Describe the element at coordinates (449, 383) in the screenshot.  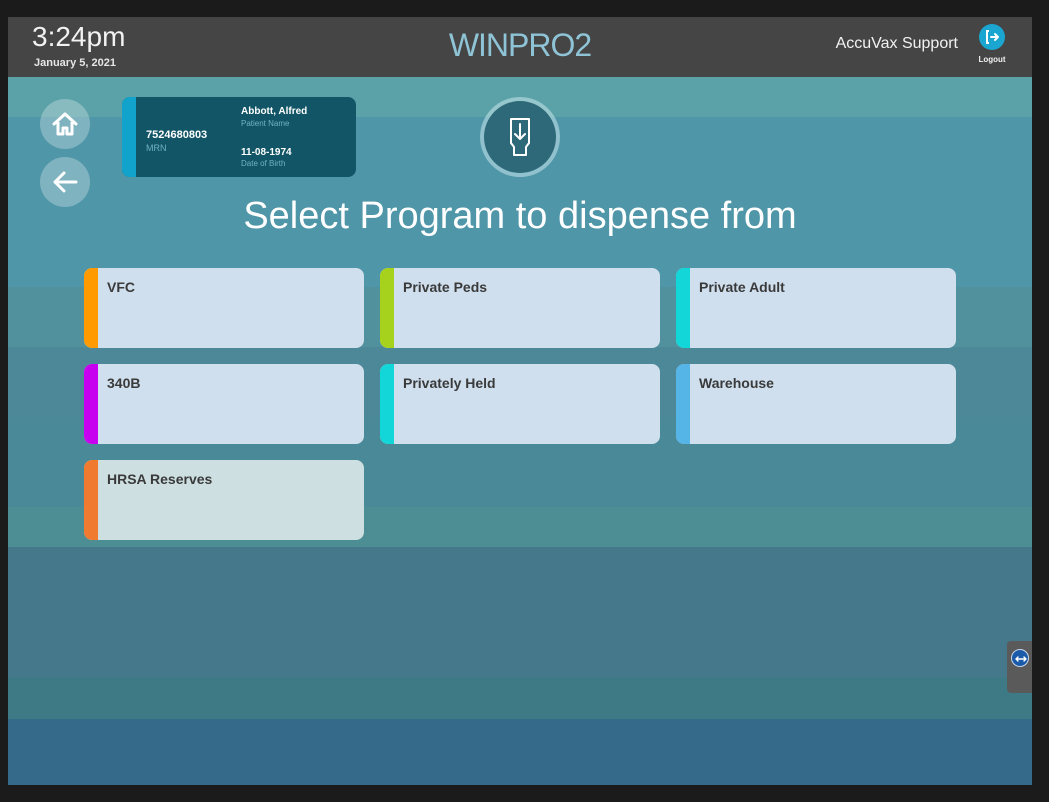
I see `program-label: Privately Held` at that location.